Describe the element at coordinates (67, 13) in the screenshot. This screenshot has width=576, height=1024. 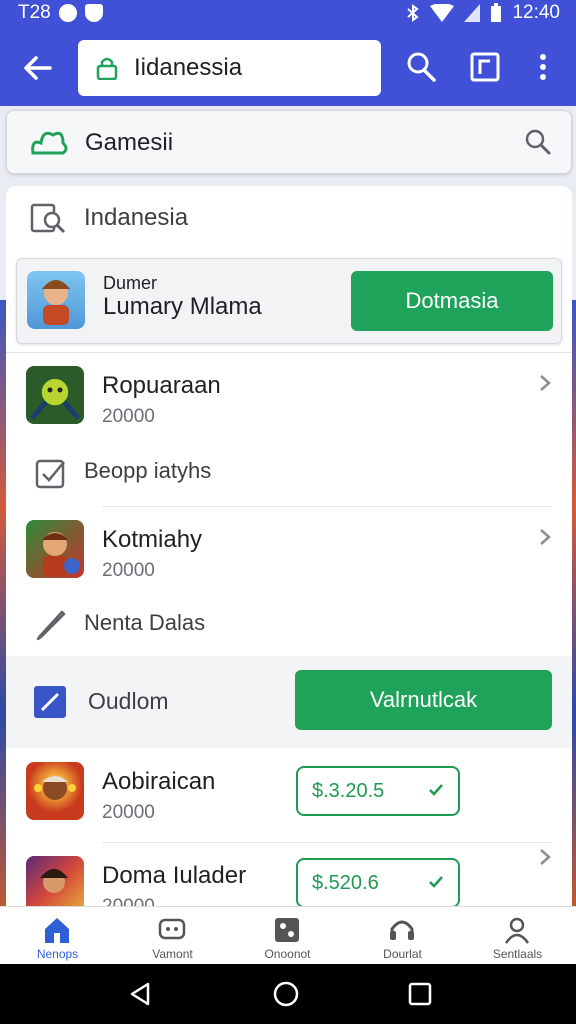
I see `notification-icon` at that location.